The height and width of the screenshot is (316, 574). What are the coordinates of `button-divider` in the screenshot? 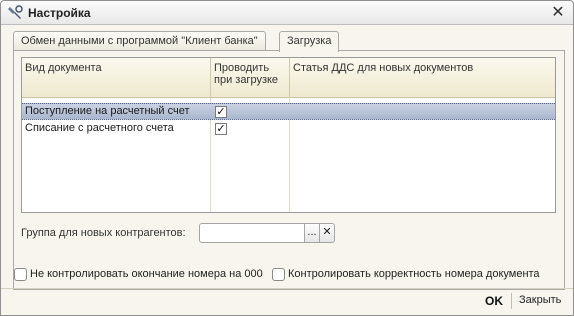 It's located at (511, 301).